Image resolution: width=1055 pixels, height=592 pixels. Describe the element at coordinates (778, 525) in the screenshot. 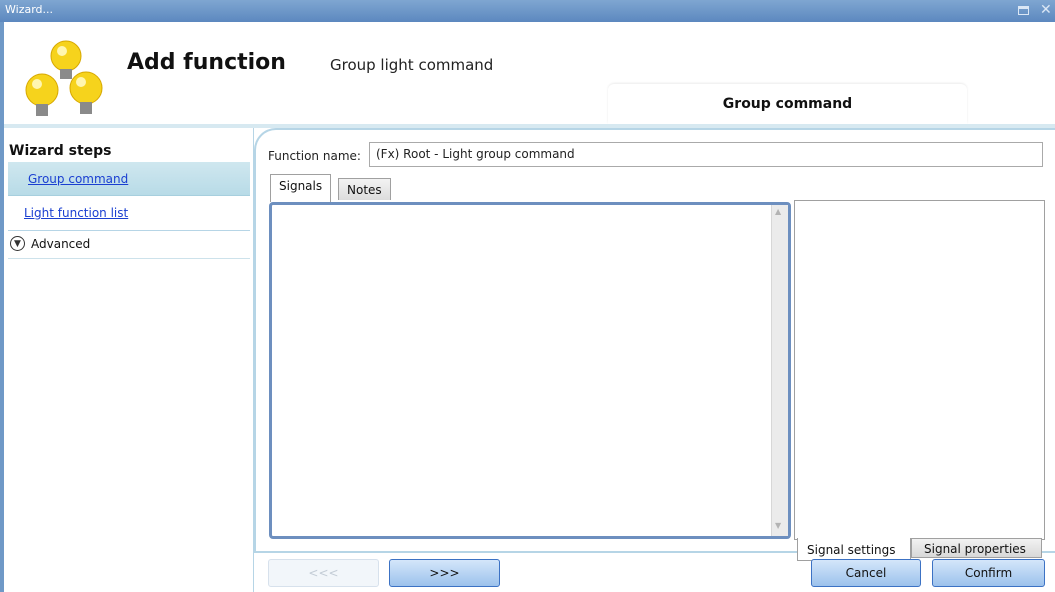

I see `scroll-down-icon: ▼` at that location.